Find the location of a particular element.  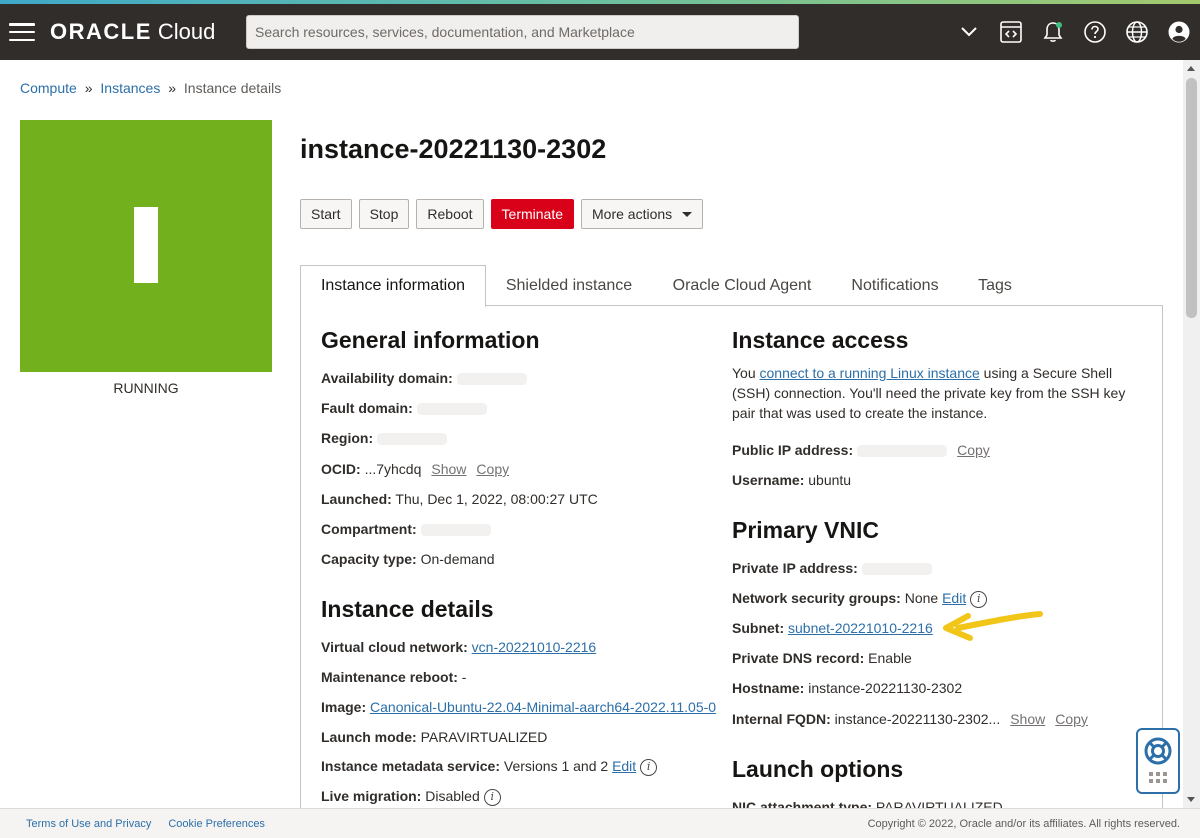

compartment-row: Compartment: is located at coordinates (406, 529).